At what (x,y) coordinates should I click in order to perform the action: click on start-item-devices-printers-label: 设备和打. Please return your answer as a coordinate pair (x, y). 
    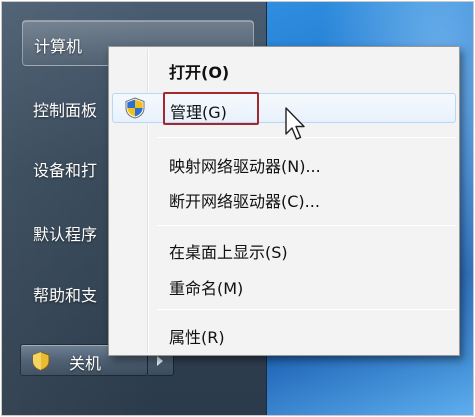
    Looking at the image, I should click on (65, 170).